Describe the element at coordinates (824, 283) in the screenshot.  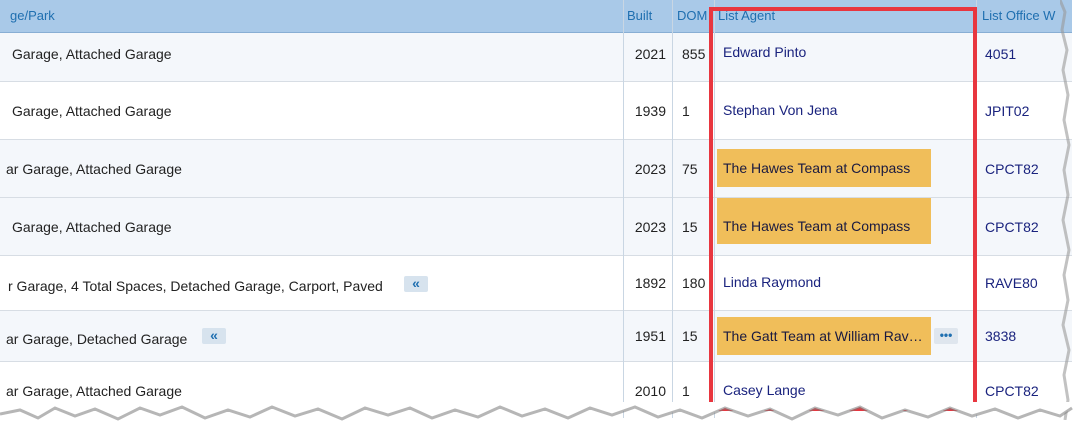
I see `list-agent-link: Linda Raymond` at that location.